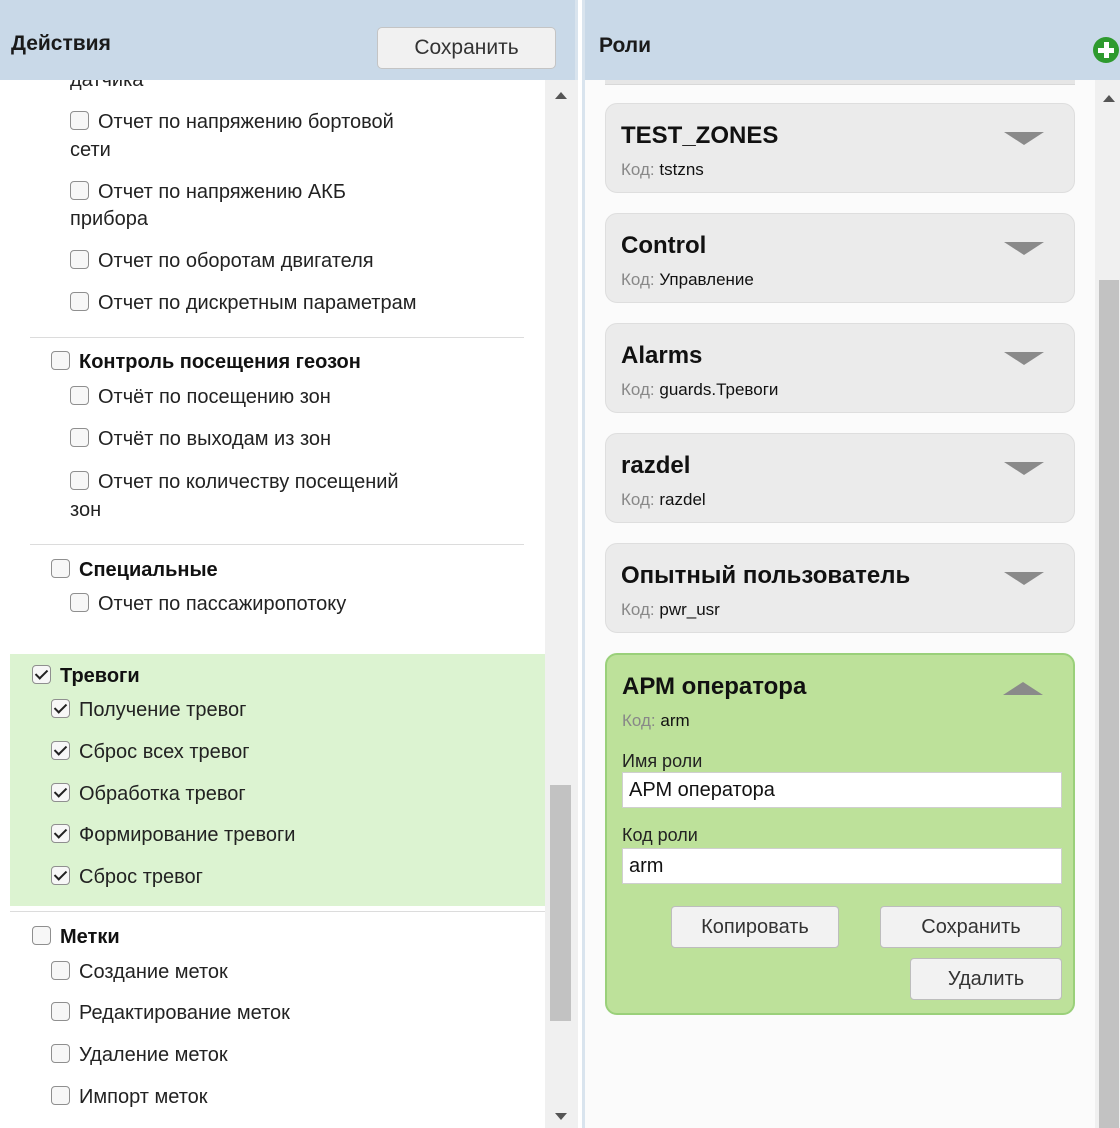  Describe the element at coordinates (1023, 688) in the screenshot. I see `chevron-up-icon` at that location.